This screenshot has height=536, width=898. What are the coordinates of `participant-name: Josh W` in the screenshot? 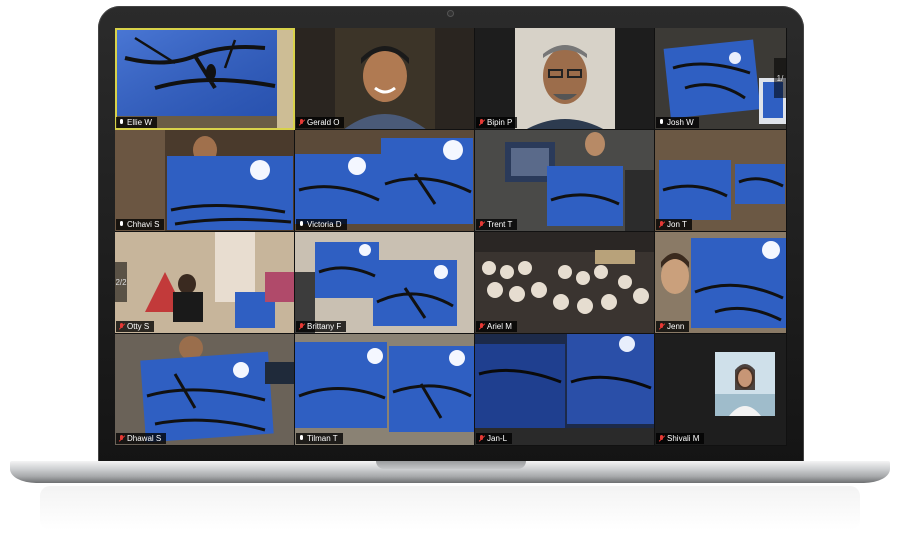 It's located at (680, 122).